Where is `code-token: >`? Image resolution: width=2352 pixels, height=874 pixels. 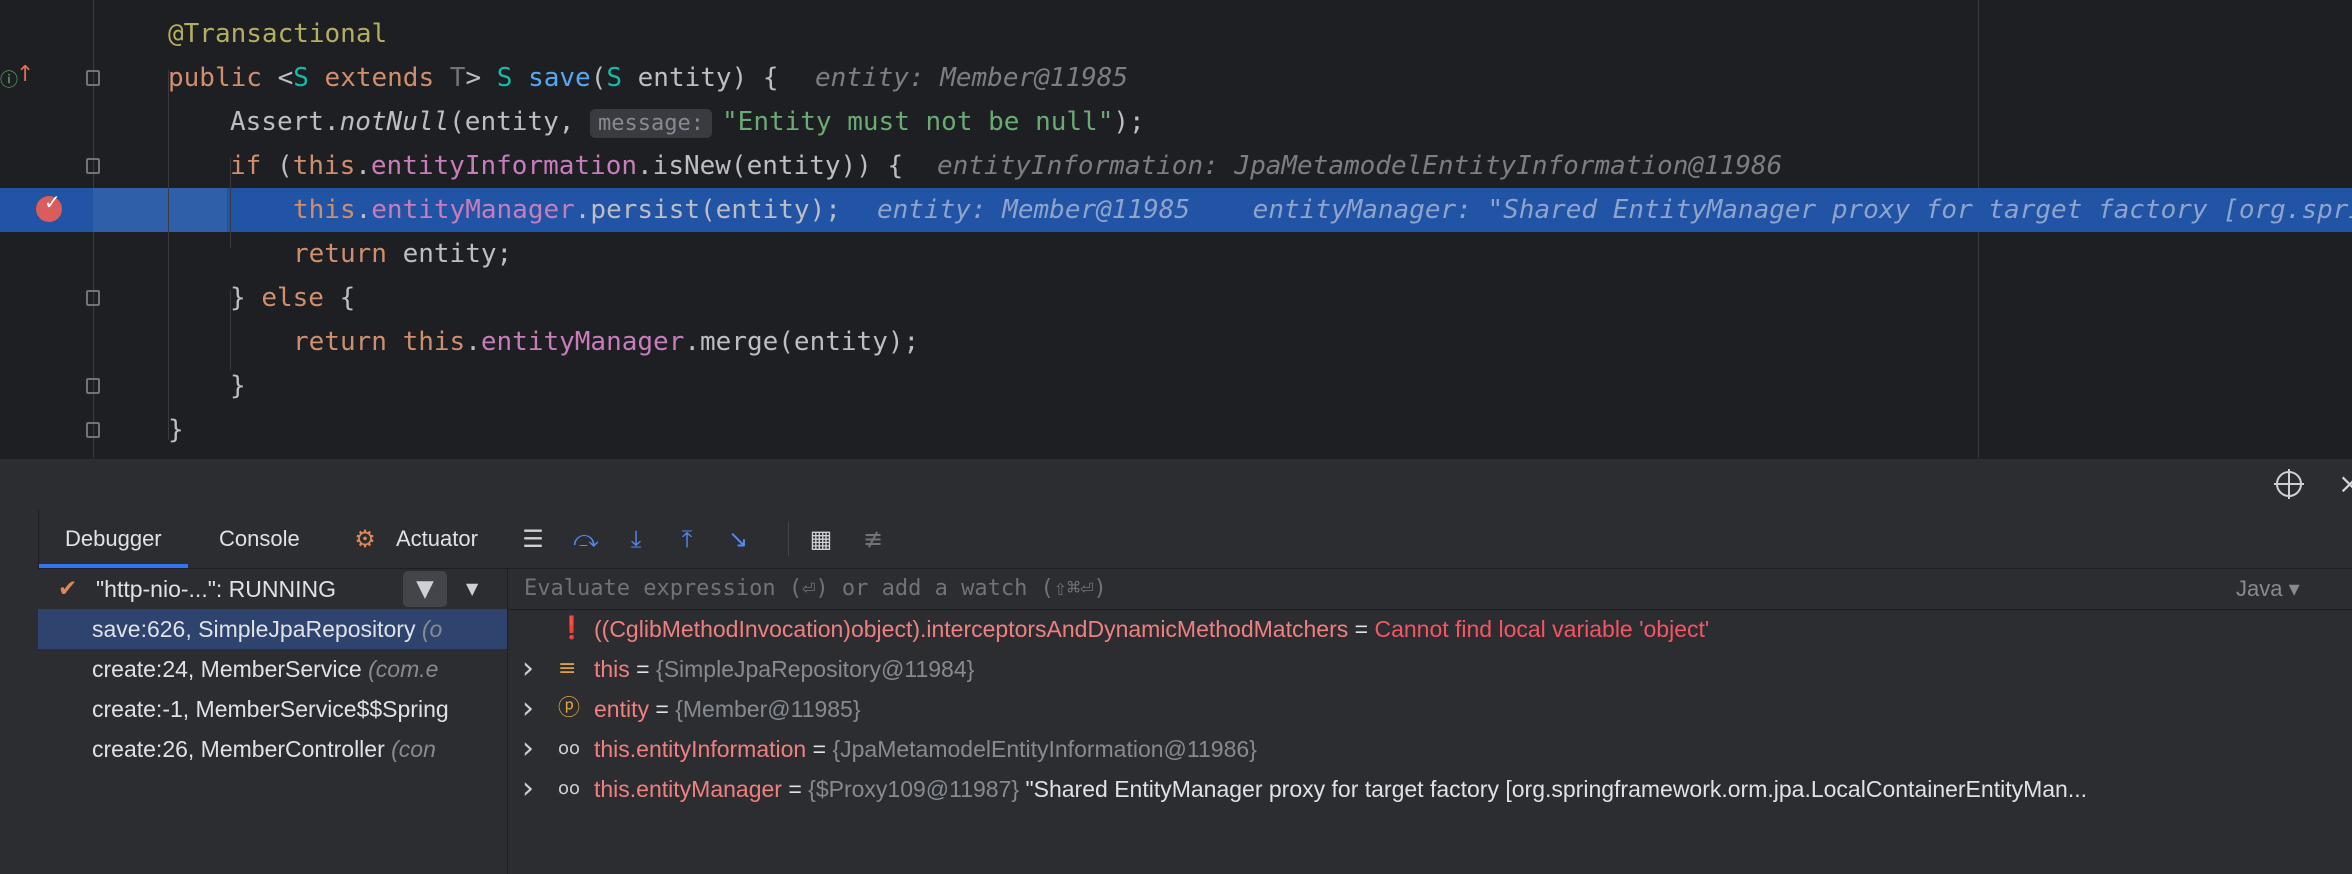
code-token: > is located at coordinates (481, 78).